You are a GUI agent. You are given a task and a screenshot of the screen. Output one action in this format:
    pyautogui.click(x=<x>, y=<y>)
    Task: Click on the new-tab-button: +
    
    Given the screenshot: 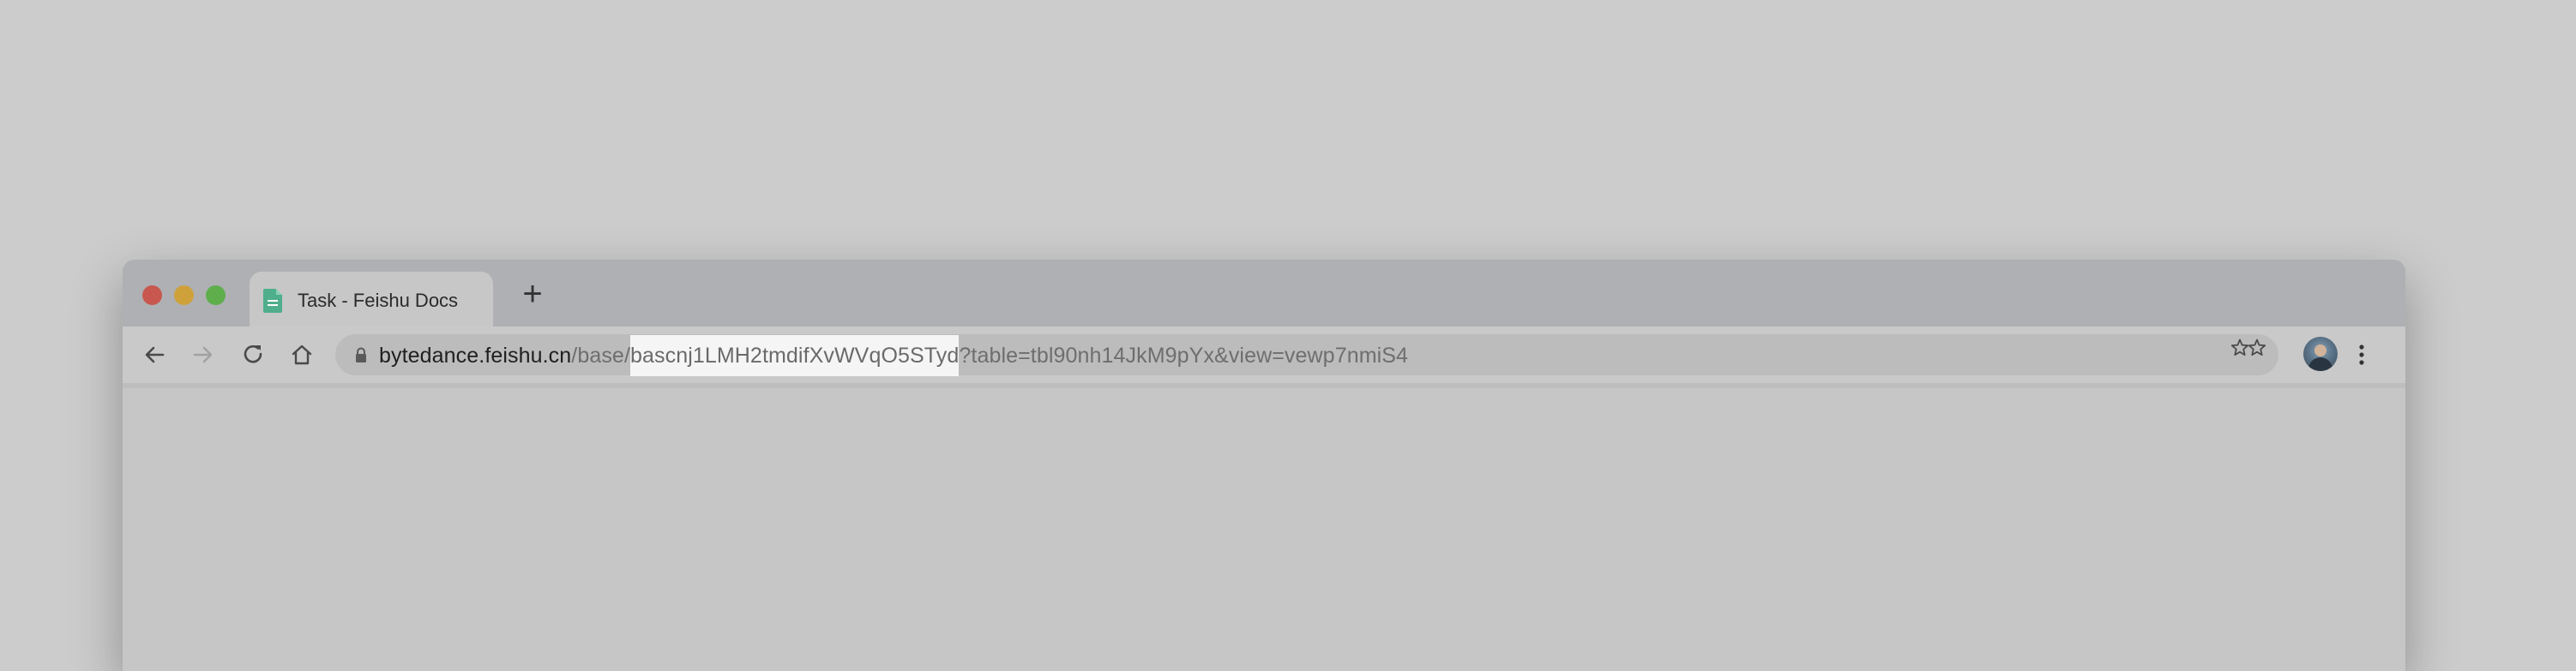 What is the action you would take?
    pyautogui.click(x=532, y=294)
    